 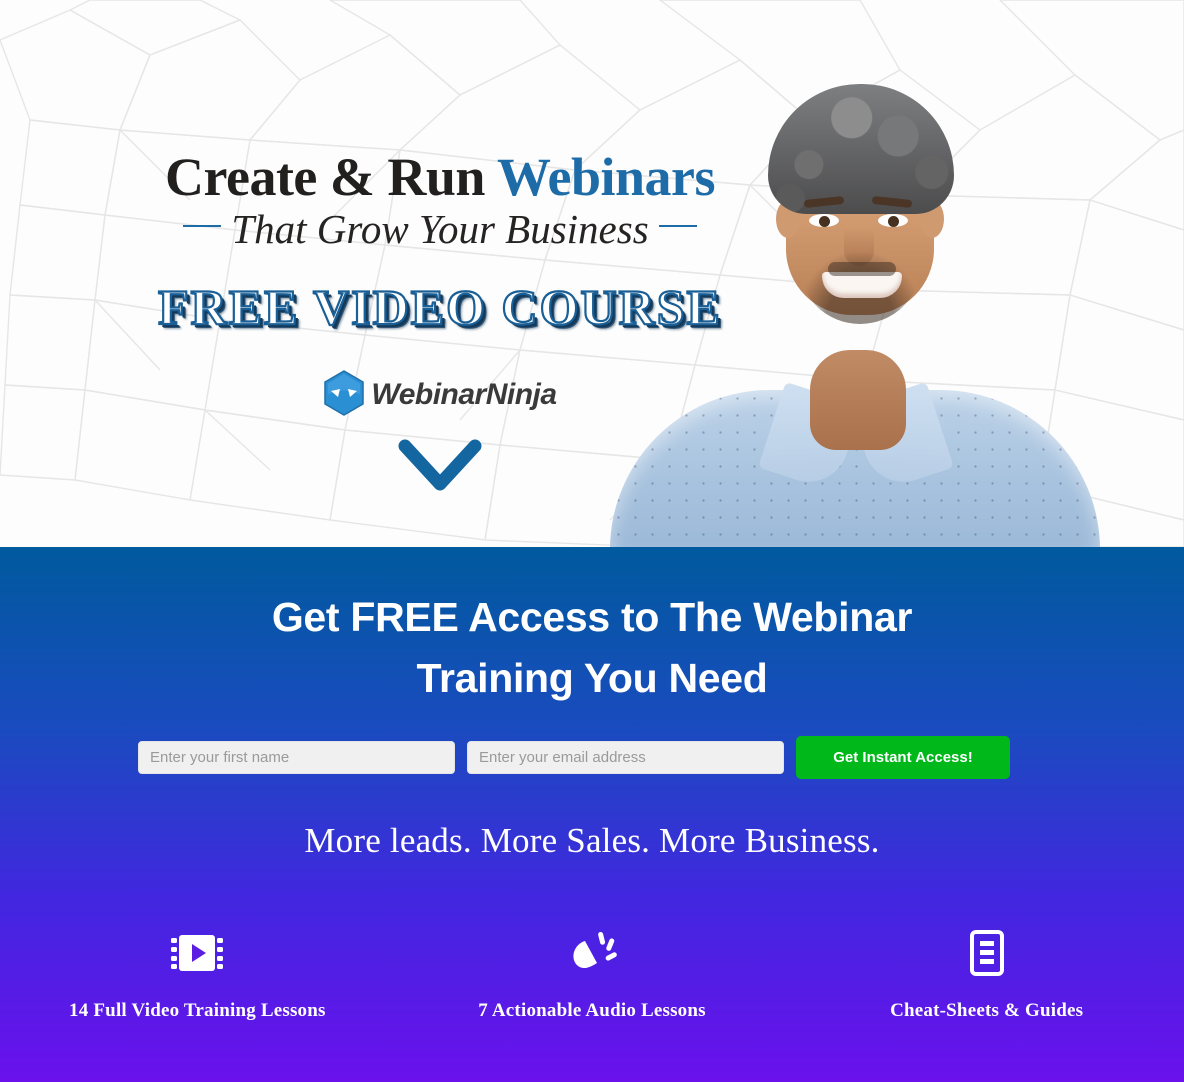 What do you see at coordinates (861, 149) in the screenshot?
I see `hair` at bounding box center [861, 149].